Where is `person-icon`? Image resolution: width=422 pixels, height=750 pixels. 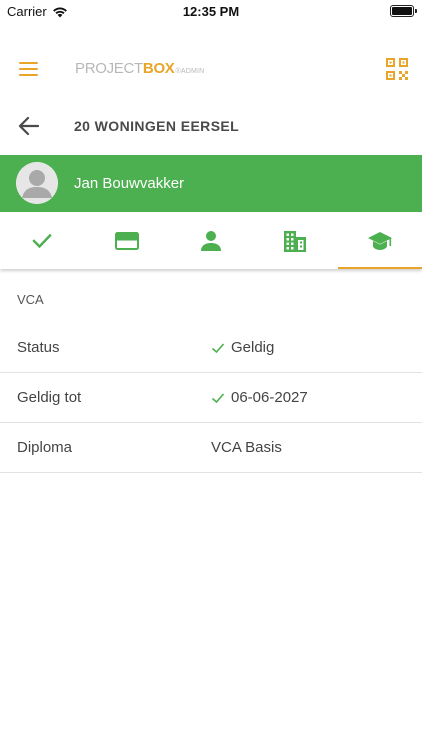
person-icon is located at coordinates (211, 240).